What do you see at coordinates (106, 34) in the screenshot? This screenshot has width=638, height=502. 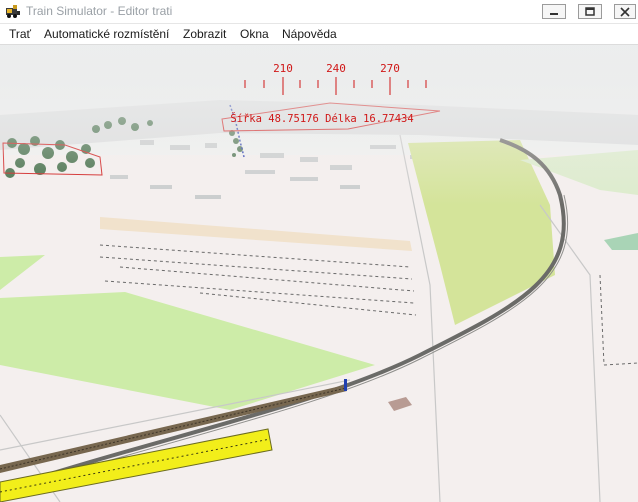 I see `menu-automaticke-rozmisteni: Automatické rozmístění` at bounding box center [106, 34].